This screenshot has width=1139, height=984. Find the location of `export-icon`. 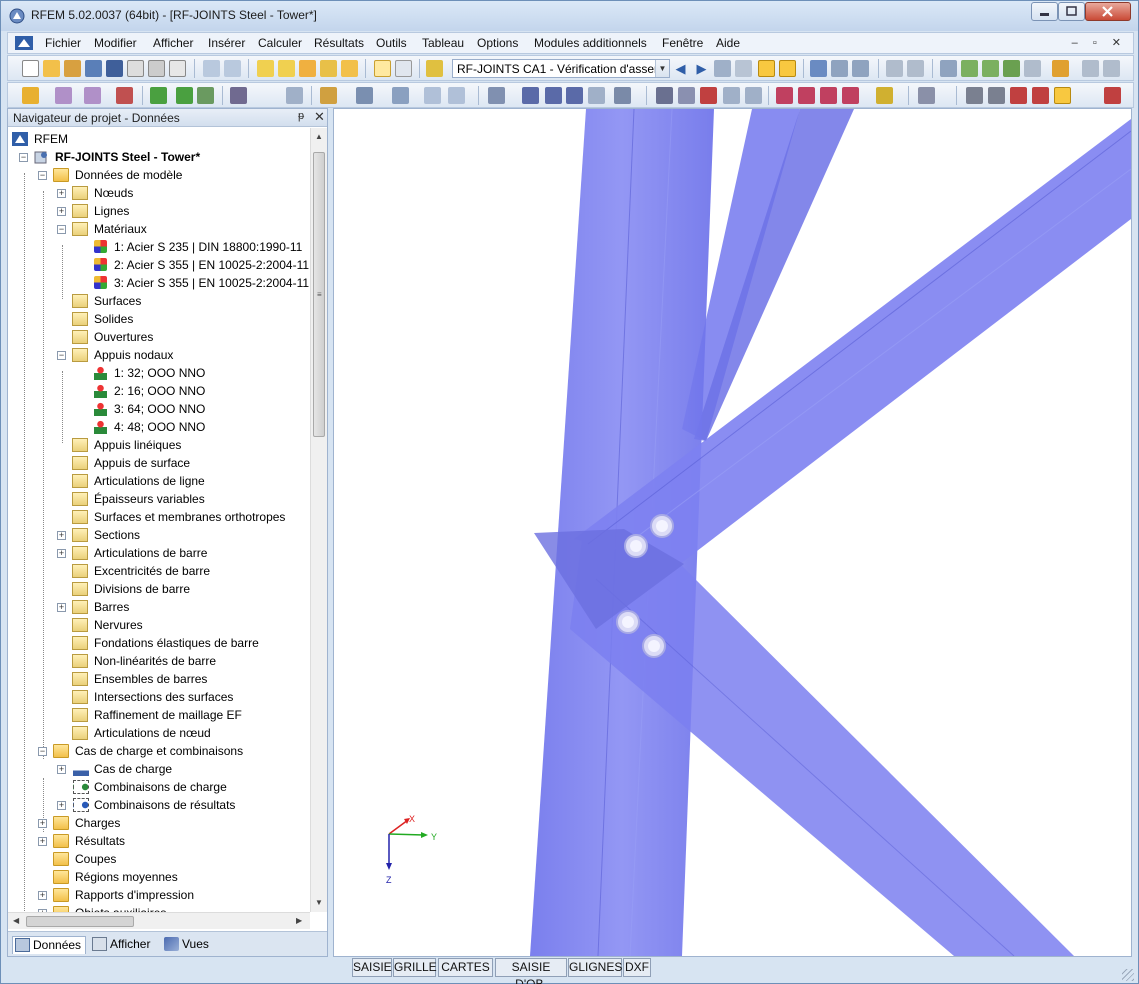

export-icon is located at coordinates (1112, 95).